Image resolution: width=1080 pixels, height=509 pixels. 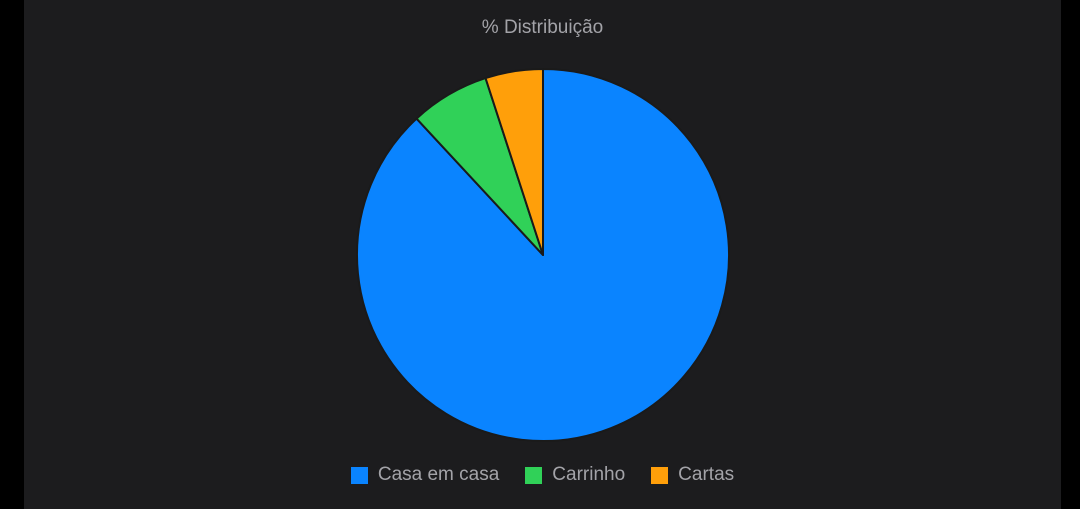 I want to click on legend-label: Carrinho, so click(x=589, y=474).